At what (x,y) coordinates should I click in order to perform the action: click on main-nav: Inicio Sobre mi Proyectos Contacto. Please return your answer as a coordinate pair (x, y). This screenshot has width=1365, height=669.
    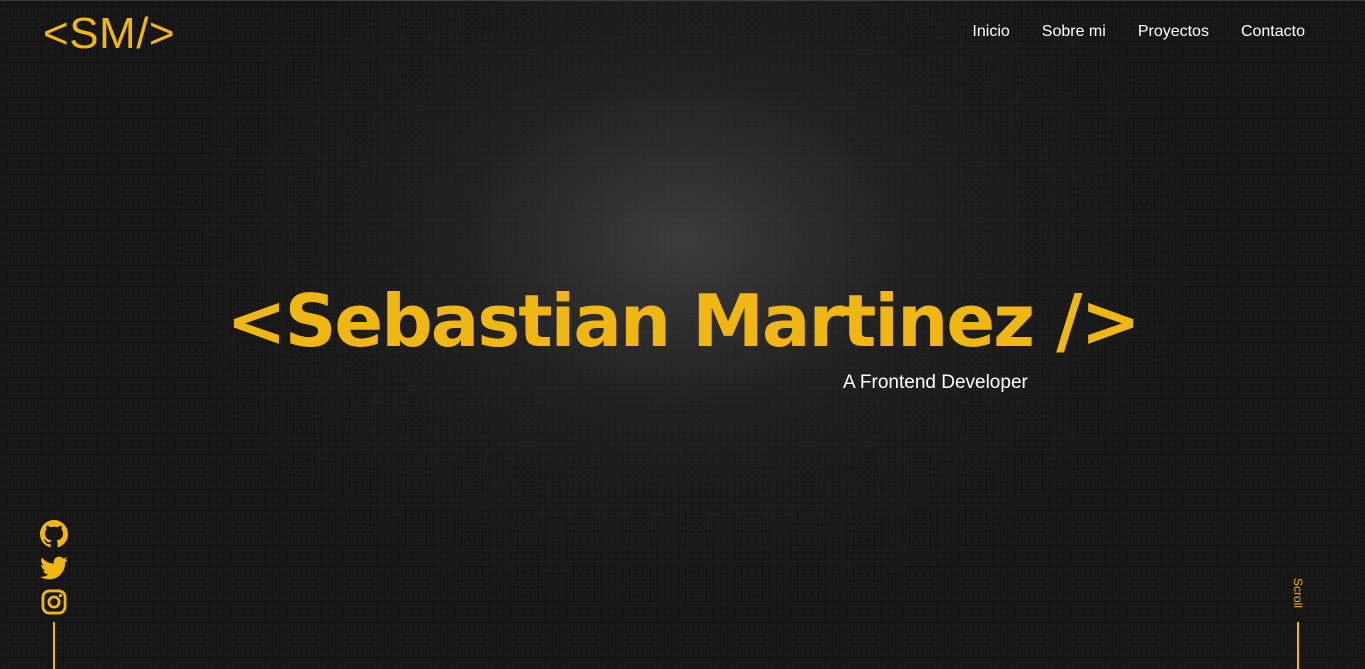
    Looking at the image, I should click on (1138, 32).